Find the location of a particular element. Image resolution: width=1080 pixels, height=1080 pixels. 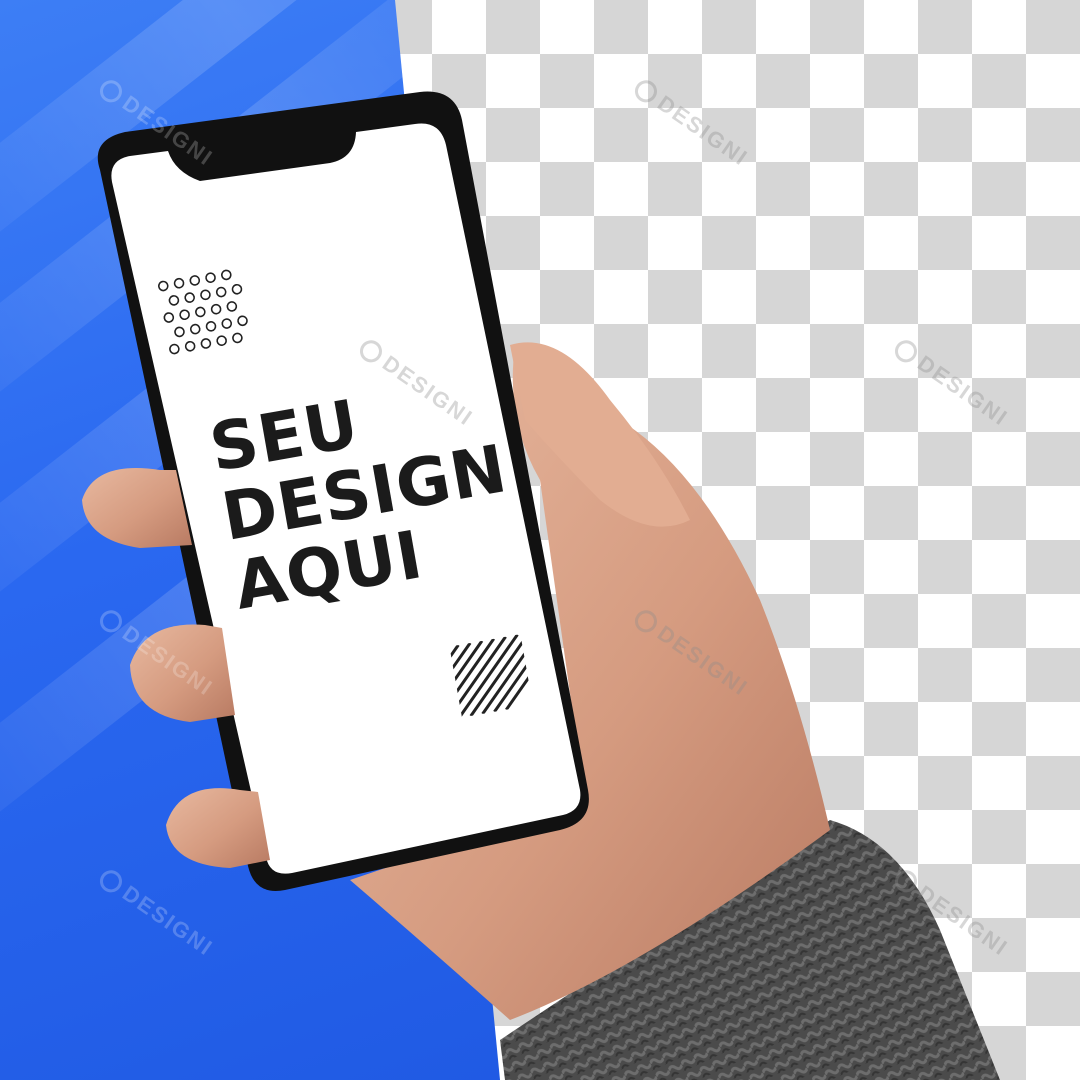

finger-ring is located at coordinates (218, 828).